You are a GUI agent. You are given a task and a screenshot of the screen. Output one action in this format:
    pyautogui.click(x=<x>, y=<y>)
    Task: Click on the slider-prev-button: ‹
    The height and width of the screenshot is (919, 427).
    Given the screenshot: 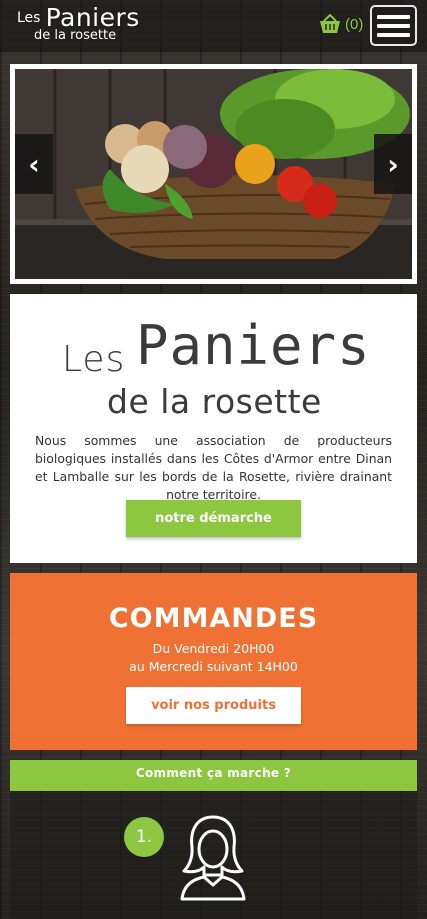 What is the action you would take?
    pyautogui.click(x=34, y=164)
    